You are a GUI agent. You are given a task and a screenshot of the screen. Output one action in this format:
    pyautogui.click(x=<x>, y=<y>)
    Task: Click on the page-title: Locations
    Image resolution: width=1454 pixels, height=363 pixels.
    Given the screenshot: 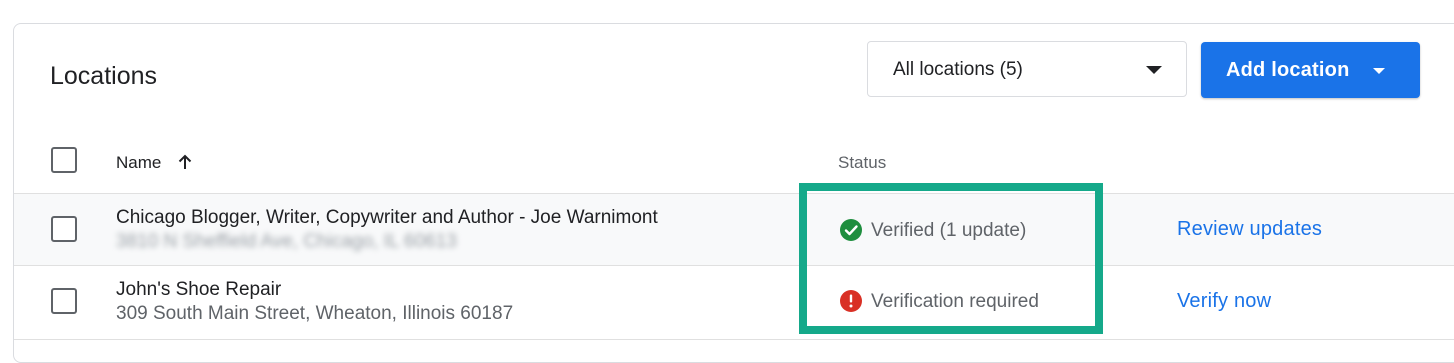 What is the action you would take?
    pyautogui.click(x=104, y=76)
    